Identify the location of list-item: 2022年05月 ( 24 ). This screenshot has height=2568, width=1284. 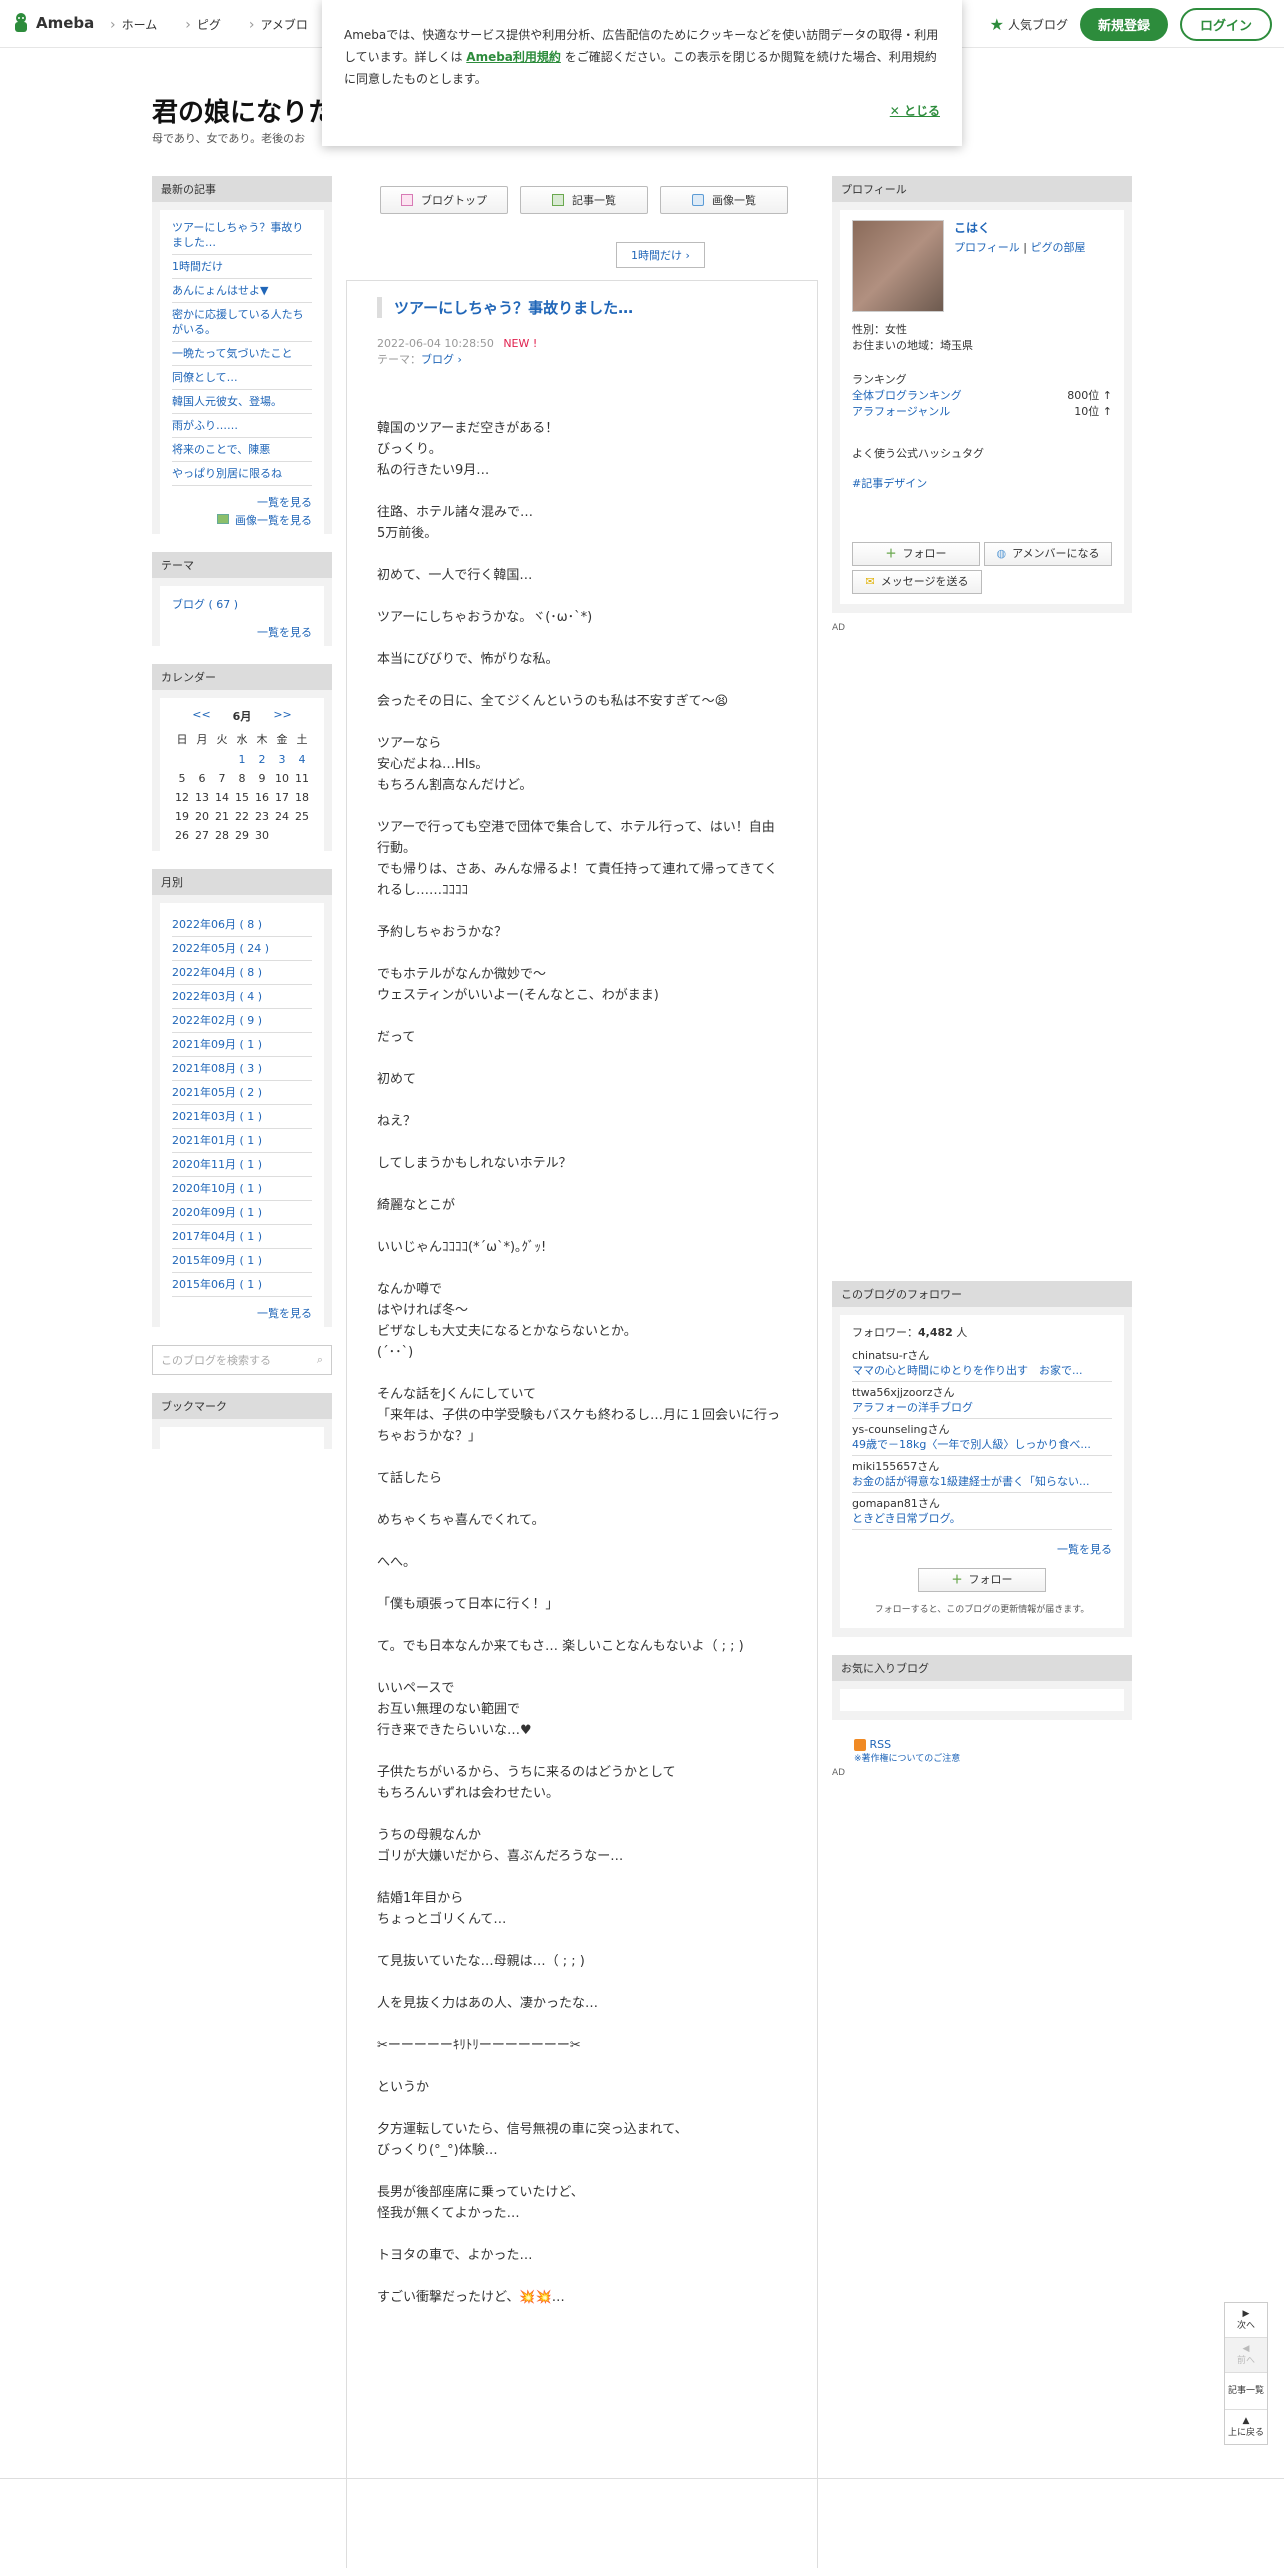
(242, 949).